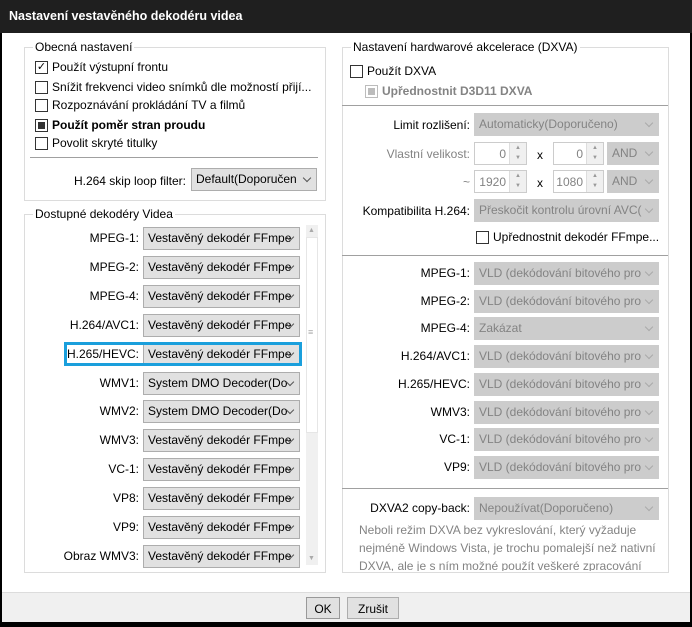  What do you see at coordinates (125, 498) in the screenshot?
I see `decoder-label: VP8:` at bounding box center [125, 498].